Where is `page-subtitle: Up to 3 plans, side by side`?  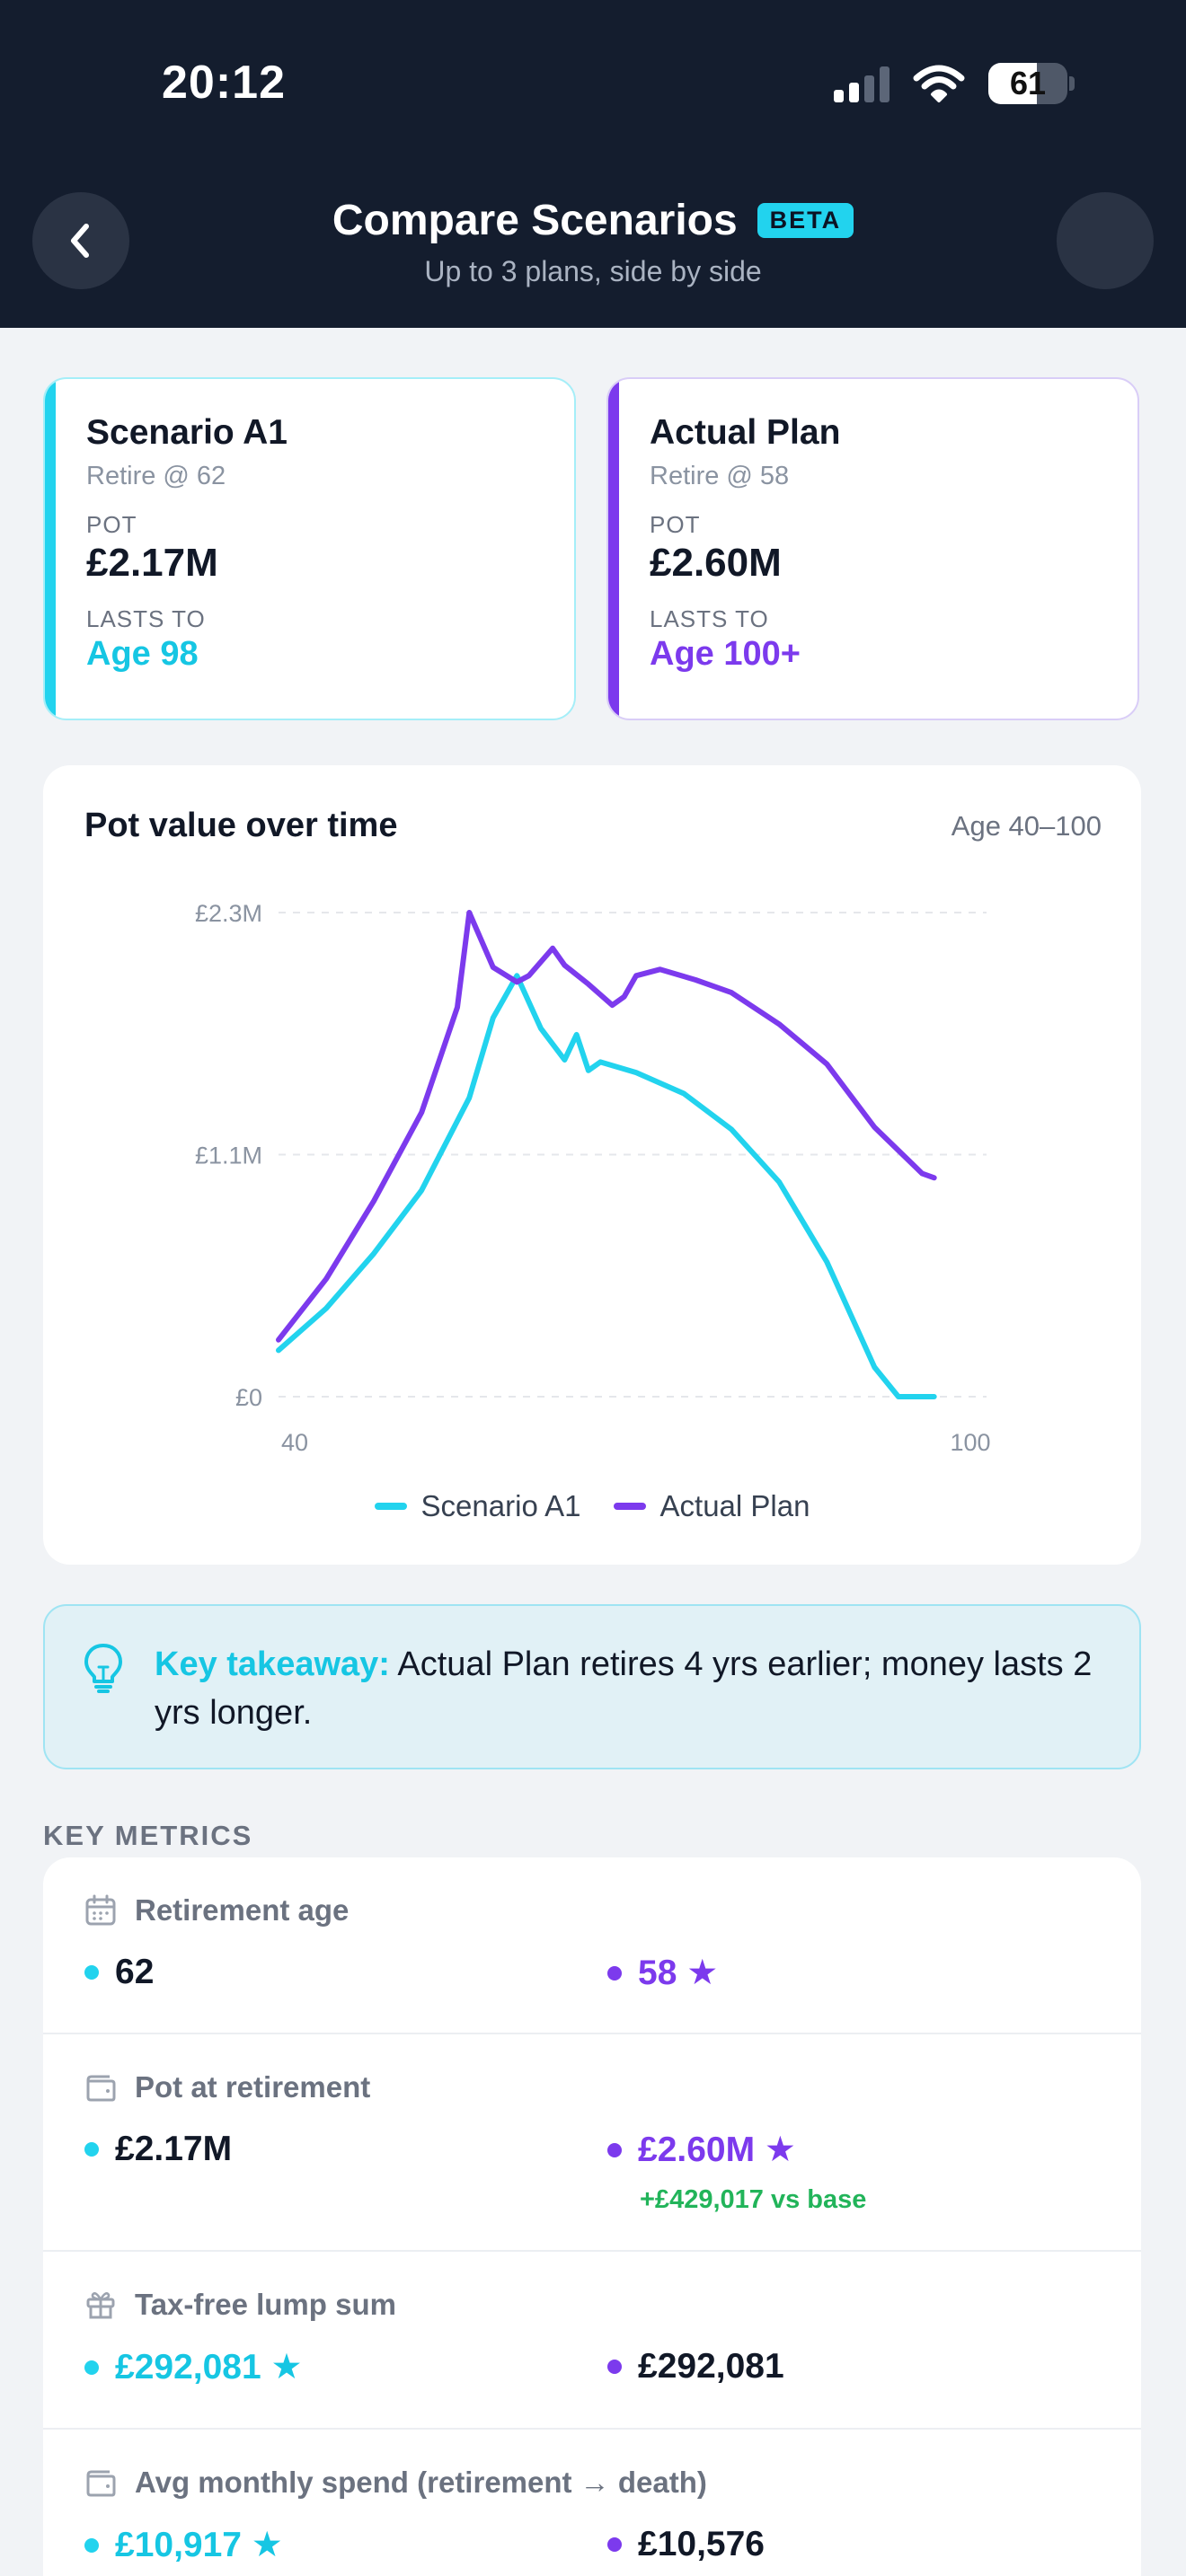 page-subtitle: Up to 3 plans, side by side is located at coordinates (593, 271).